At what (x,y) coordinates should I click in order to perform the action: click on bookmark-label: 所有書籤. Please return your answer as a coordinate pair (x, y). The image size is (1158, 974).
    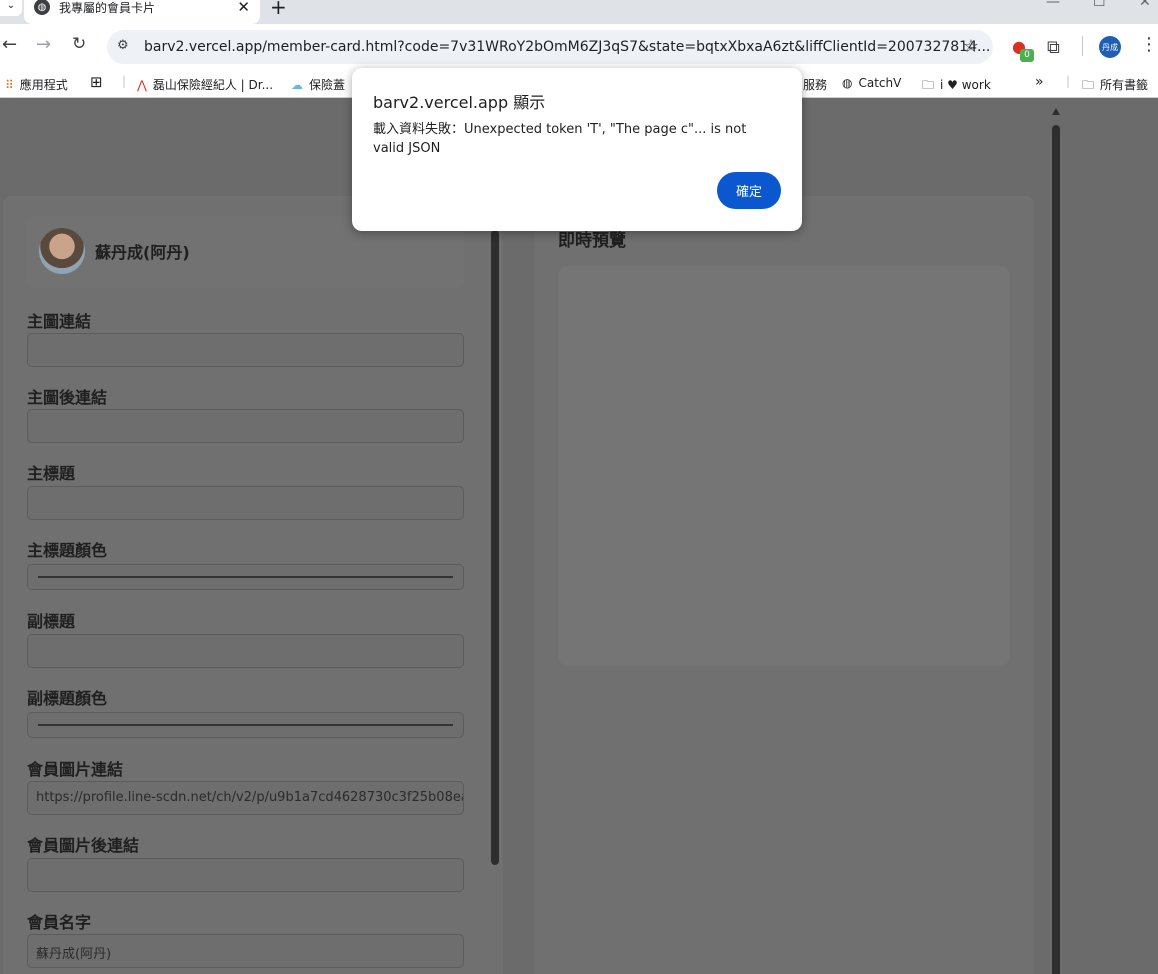
    Looking at the image, I should click on (1124, 85).